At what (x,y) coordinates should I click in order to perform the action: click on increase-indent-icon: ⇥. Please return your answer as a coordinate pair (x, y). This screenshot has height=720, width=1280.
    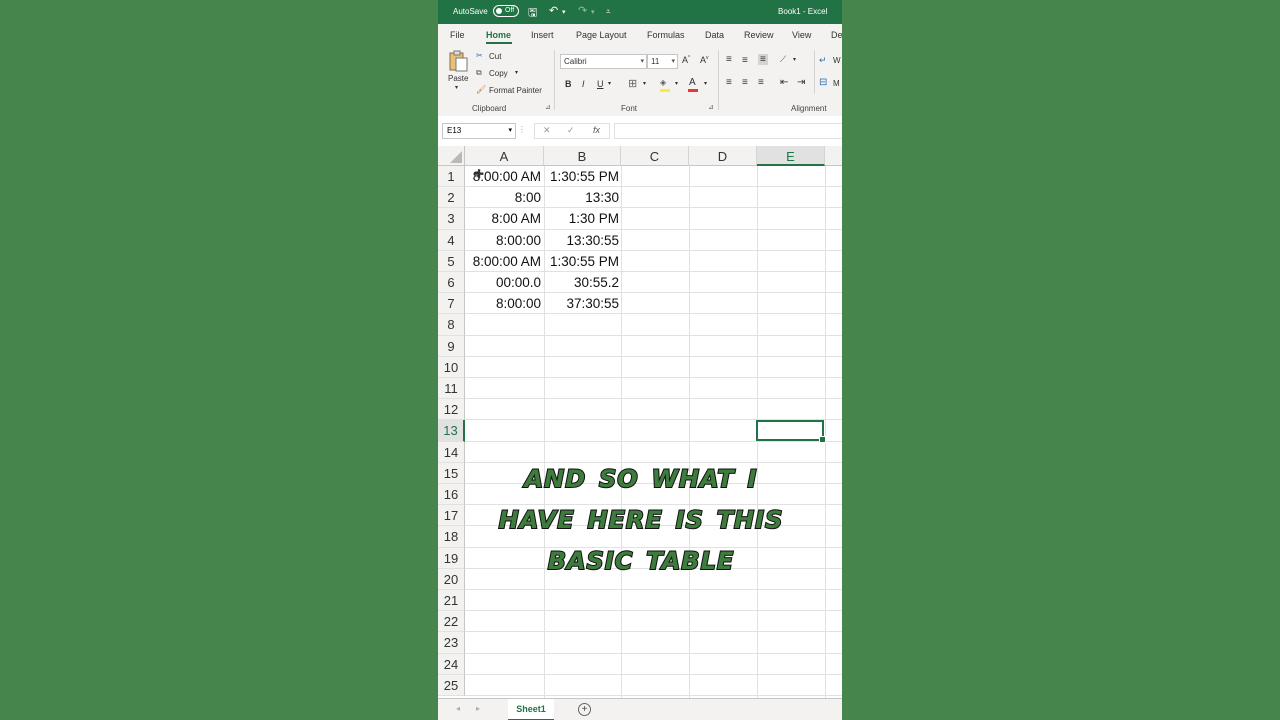
    Looking at the image, I should click on (801, 82).